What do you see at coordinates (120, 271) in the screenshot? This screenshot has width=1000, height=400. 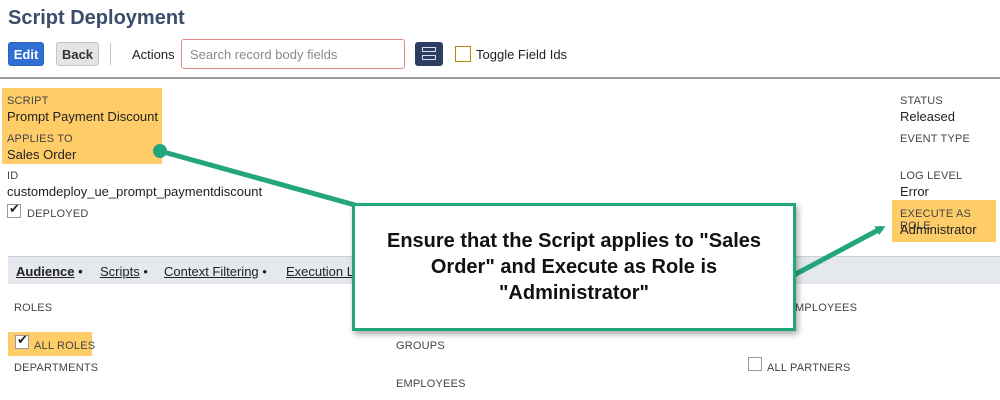 I see `tab-scripts-label: Scripts` at bounding box center [120, 271].